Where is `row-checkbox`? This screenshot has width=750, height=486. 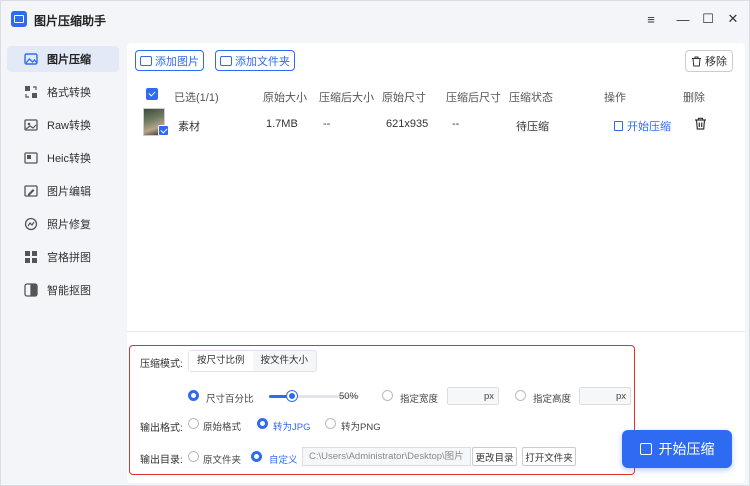
row-checkbox is located at coordinates (163, 130).